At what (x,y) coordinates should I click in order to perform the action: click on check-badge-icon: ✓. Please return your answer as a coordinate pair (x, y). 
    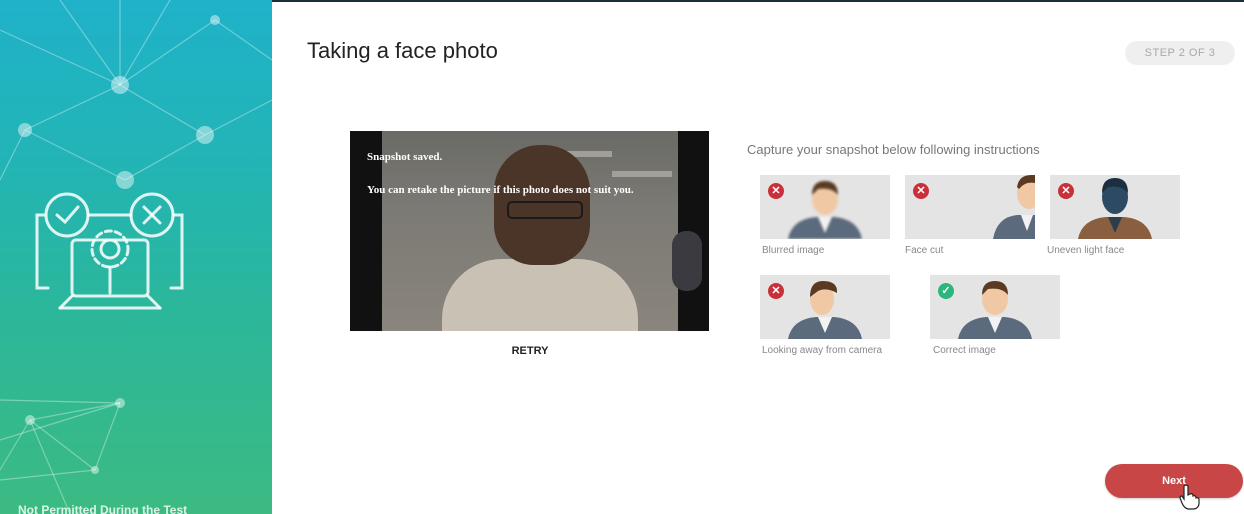
    Looking at the image, I should click on (946, 291).